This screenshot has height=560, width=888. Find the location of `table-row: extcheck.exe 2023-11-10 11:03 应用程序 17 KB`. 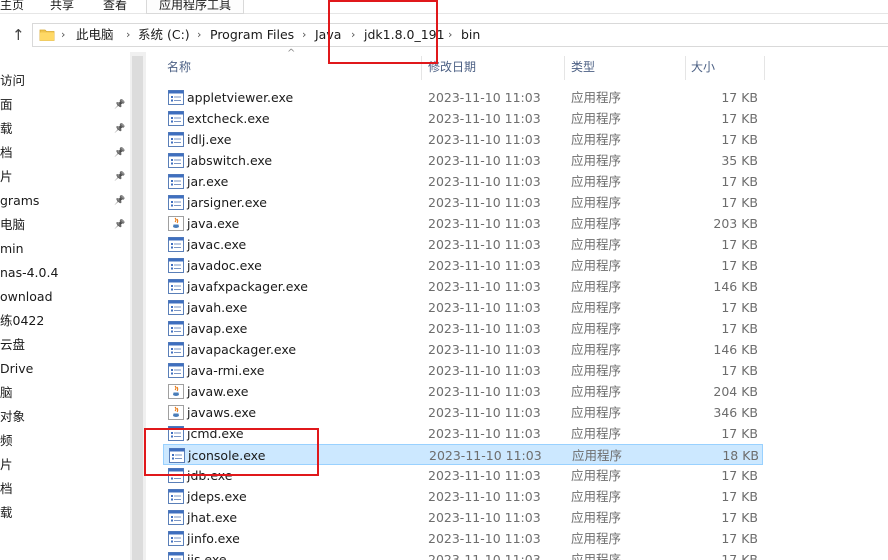

table-row: extcheck.exe 2023-11-10 11:03 应用程序 17 KB is located at coordinates (463, 118).